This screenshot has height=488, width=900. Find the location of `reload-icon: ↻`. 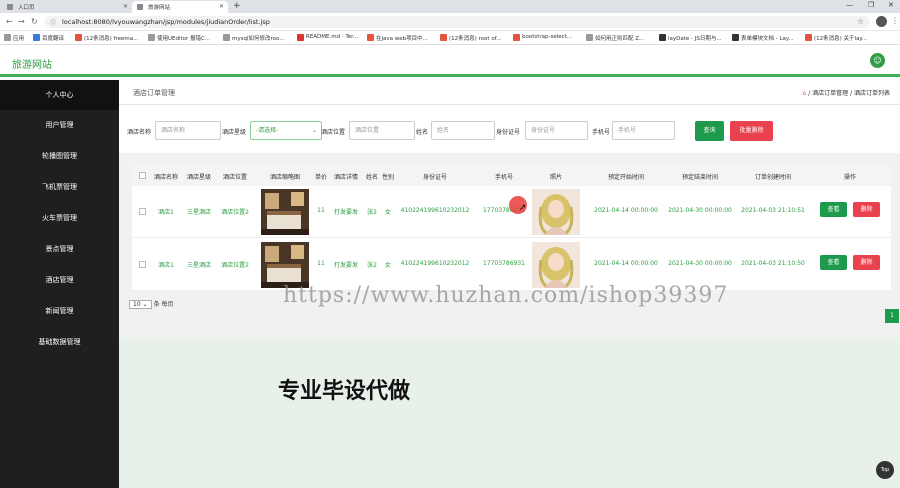

reload-icon: ↻ is located at coordinates (34, 21).